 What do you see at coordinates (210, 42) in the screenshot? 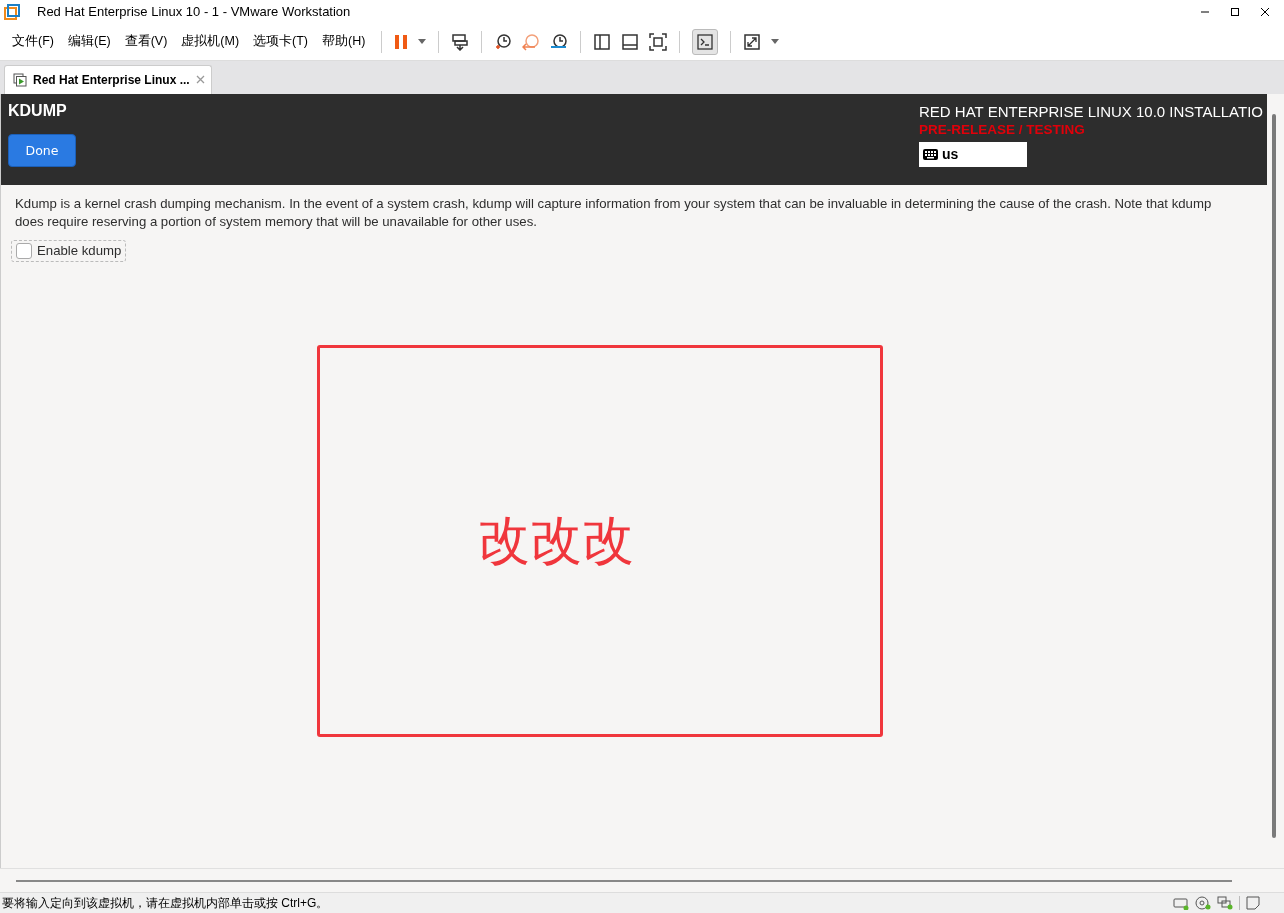
I see `menu-item: 虚拟机(M)` at bounding box center [210, 42].